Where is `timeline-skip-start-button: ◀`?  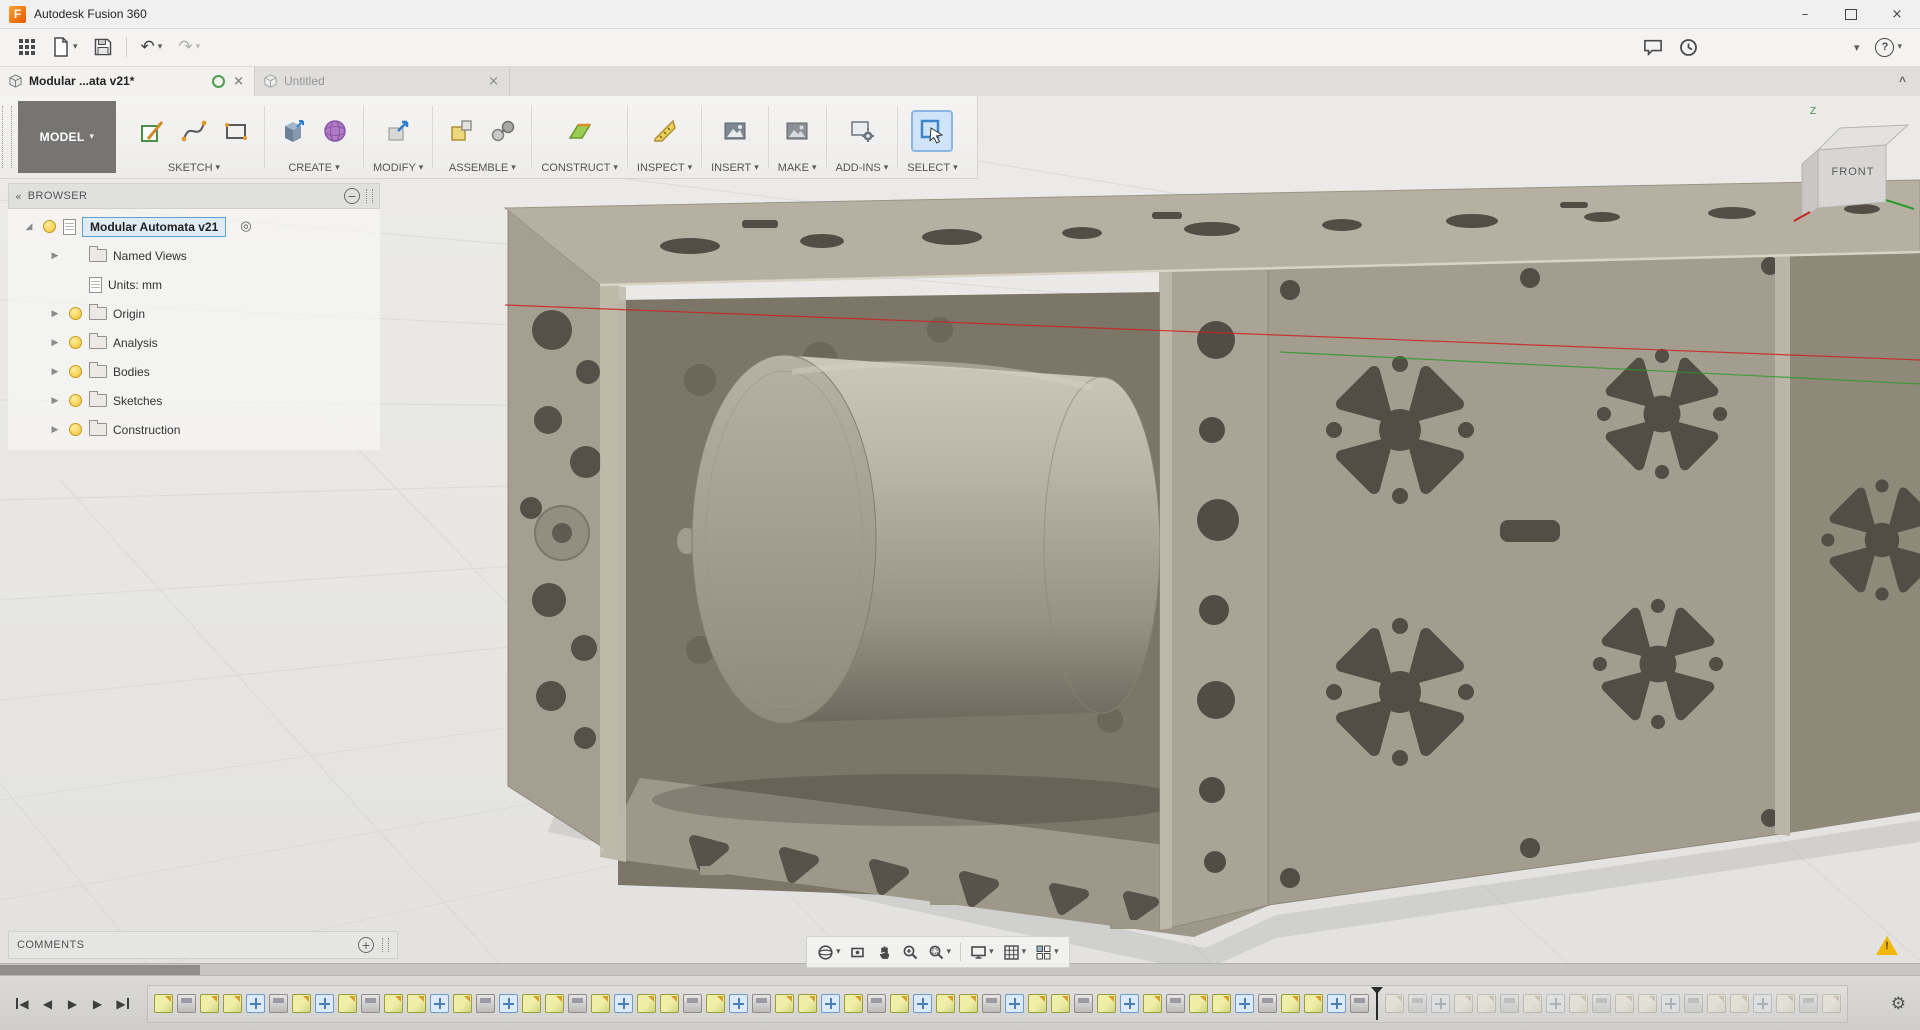
timeline-skip-start-button: ◀ is located at coordinates (22, 1004).